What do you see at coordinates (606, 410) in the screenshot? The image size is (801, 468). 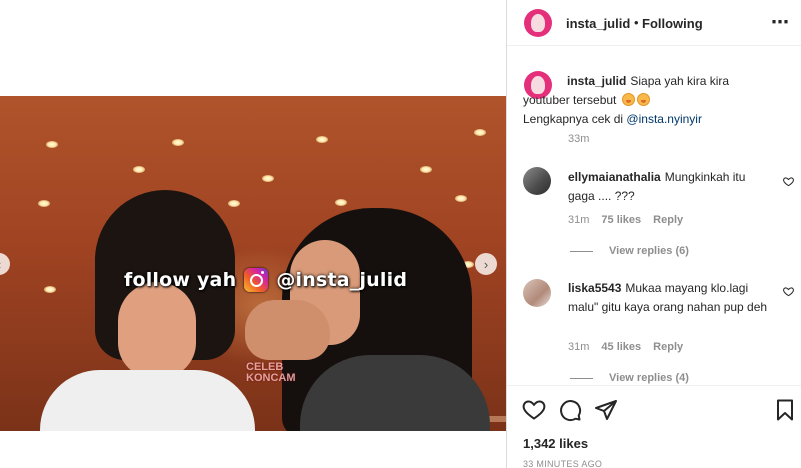 I see `share-icon` at bounding box center [606, 410].